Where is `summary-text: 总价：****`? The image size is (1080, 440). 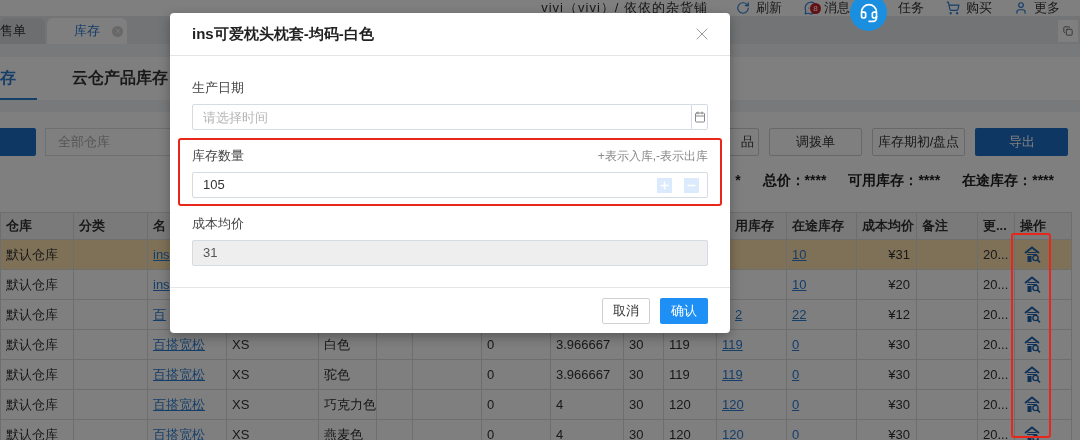 summary-text: 总价：**** is located at coordinates (794, 180).